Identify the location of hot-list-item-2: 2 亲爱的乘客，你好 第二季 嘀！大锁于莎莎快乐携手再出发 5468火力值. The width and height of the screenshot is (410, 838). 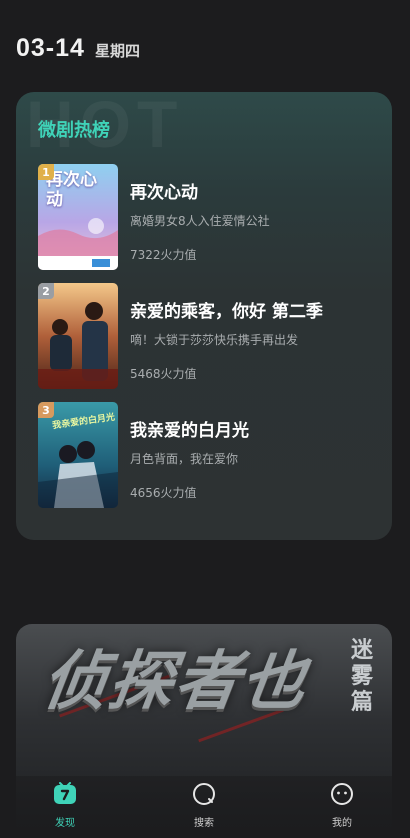
(208, 336).